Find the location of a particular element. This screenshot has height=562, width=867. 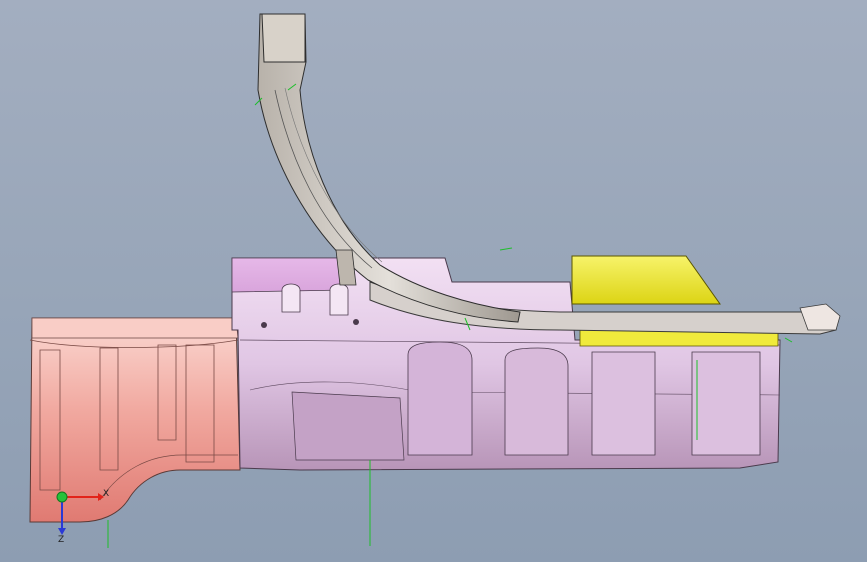

z-axis-label: Z is located at coordinates (61, 540).